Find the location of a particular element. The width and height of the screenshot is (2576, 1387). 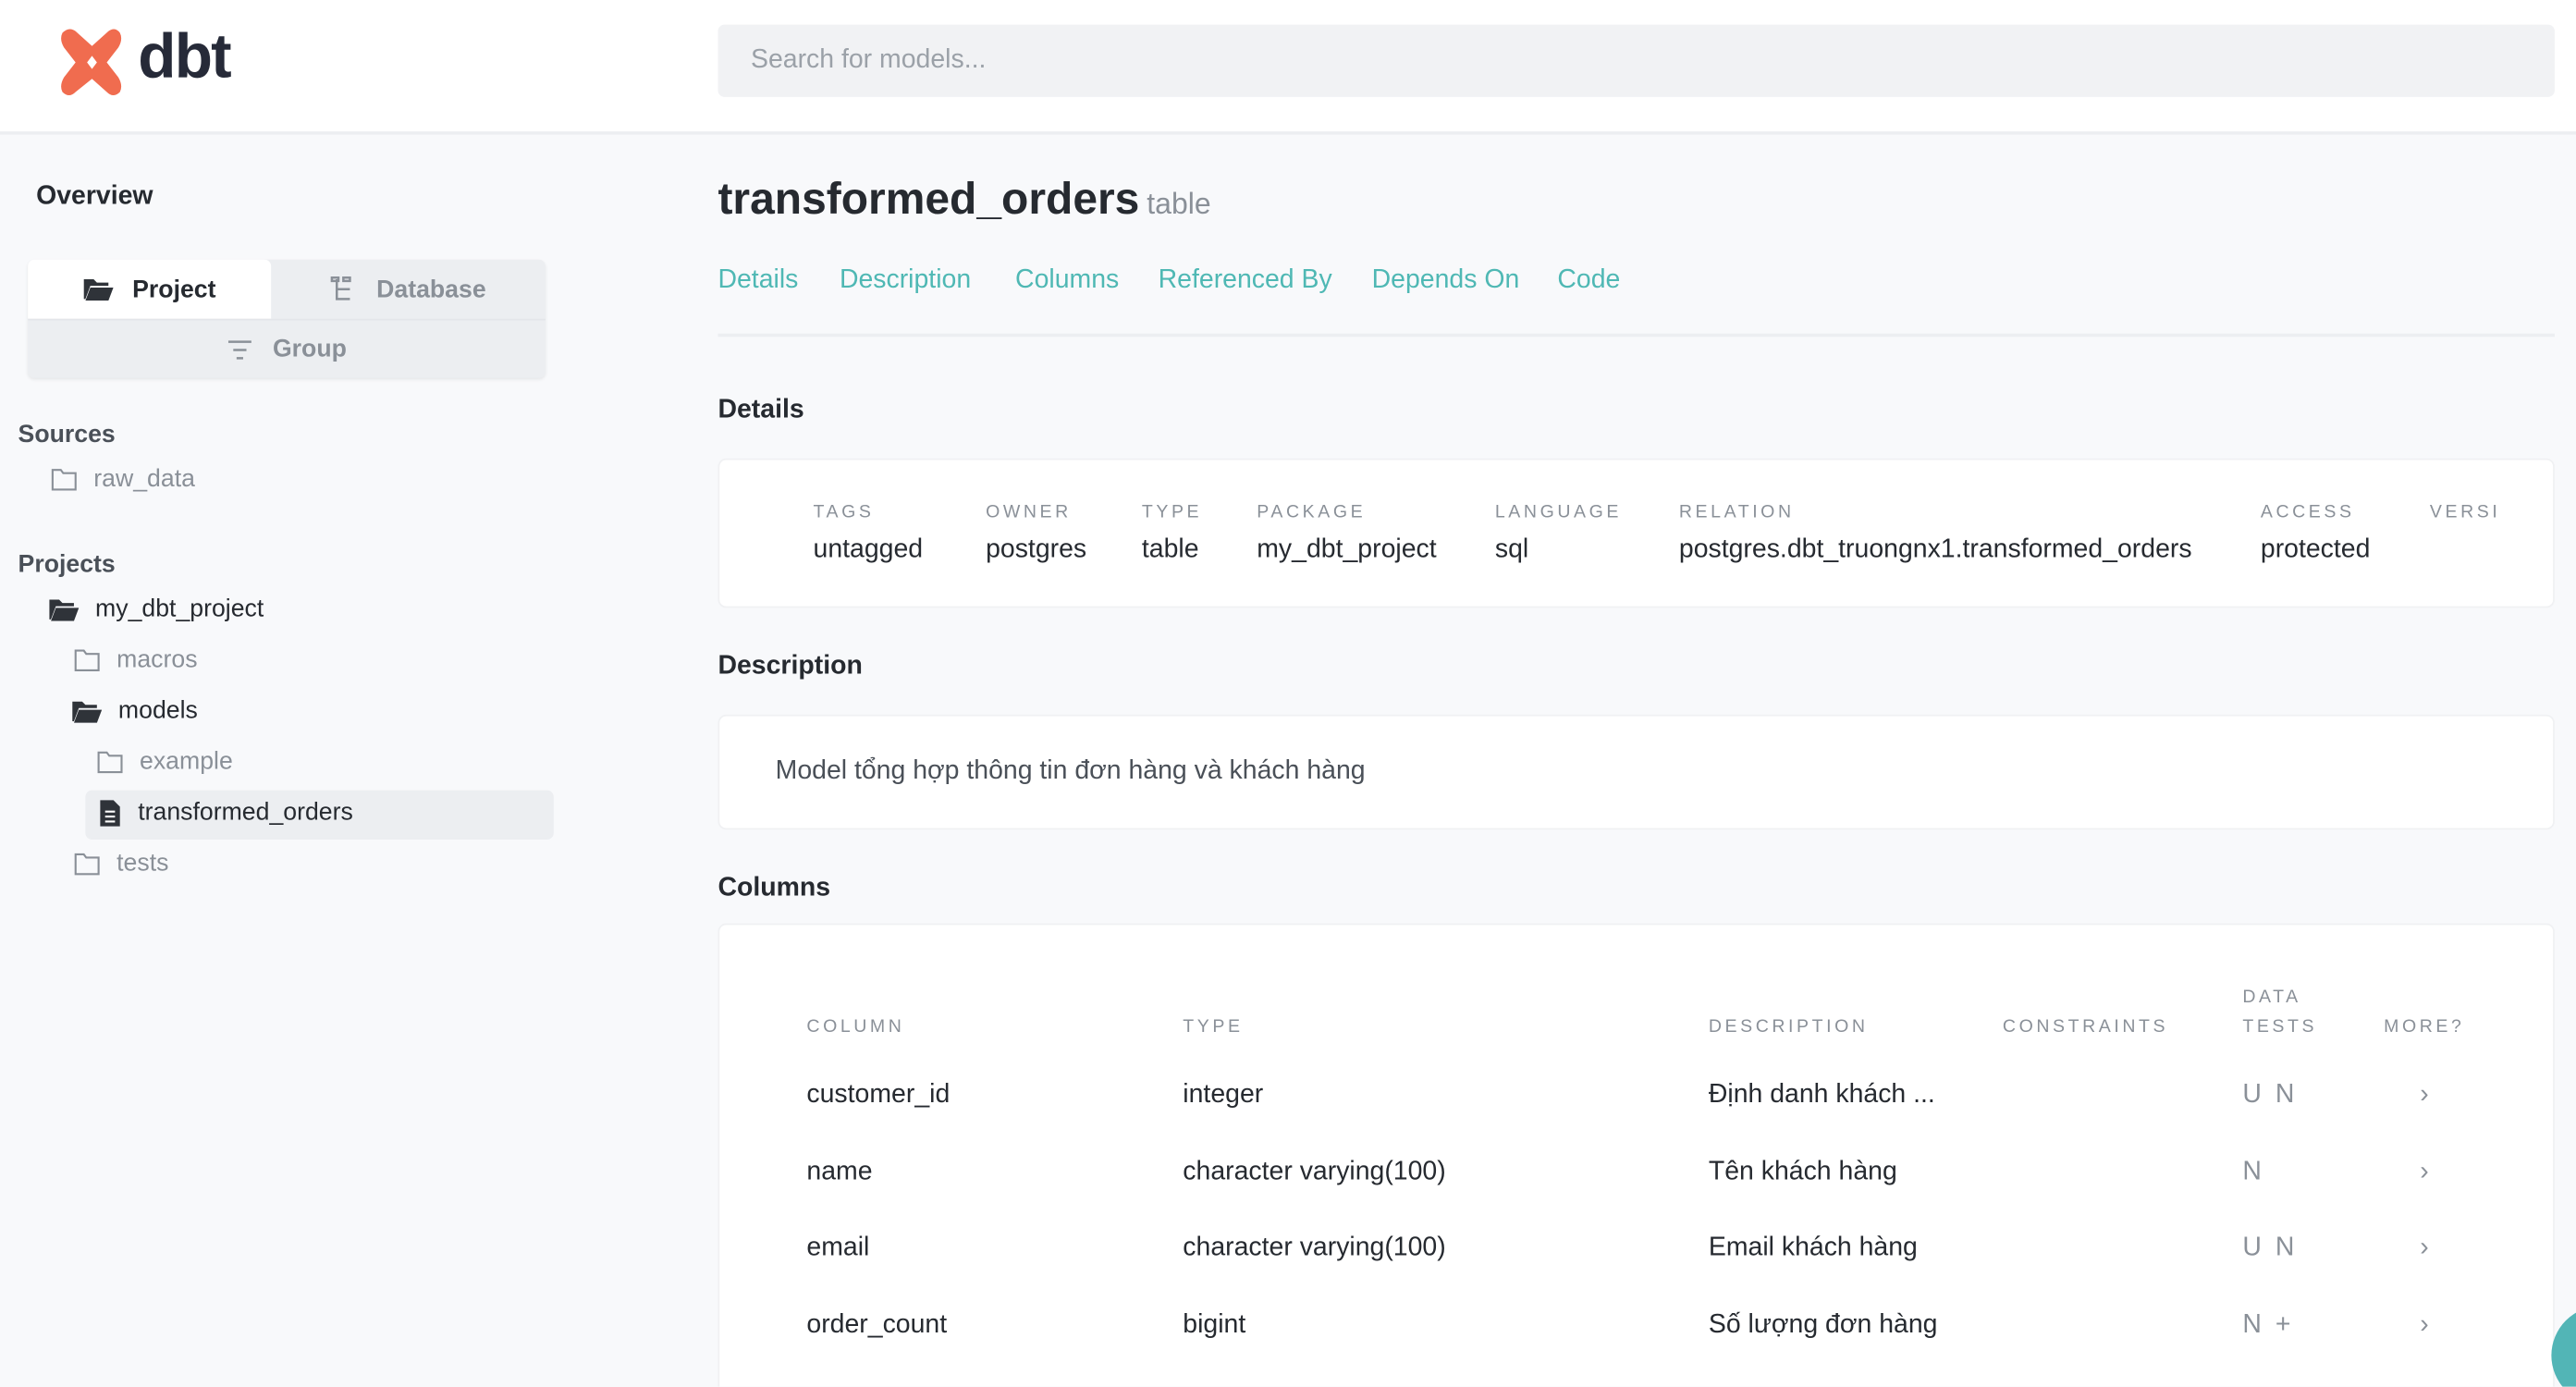

model-name: transformed_orders is located at coordinates (929, 199).